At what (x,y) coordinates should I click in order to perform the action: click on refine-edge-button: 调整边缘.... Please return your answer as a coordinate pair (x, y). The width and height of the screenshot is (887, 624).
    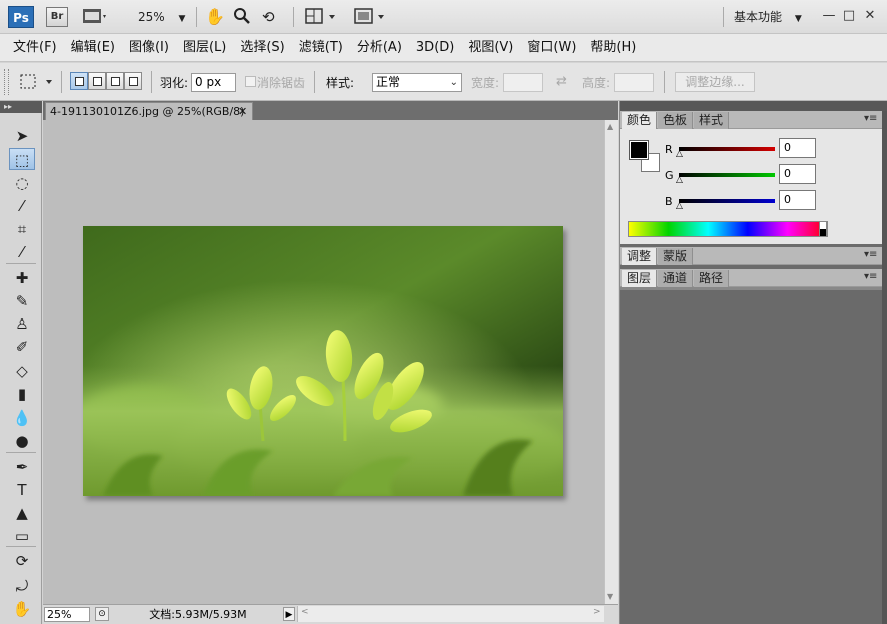
    Looking at the image, I should click on (715, 82).